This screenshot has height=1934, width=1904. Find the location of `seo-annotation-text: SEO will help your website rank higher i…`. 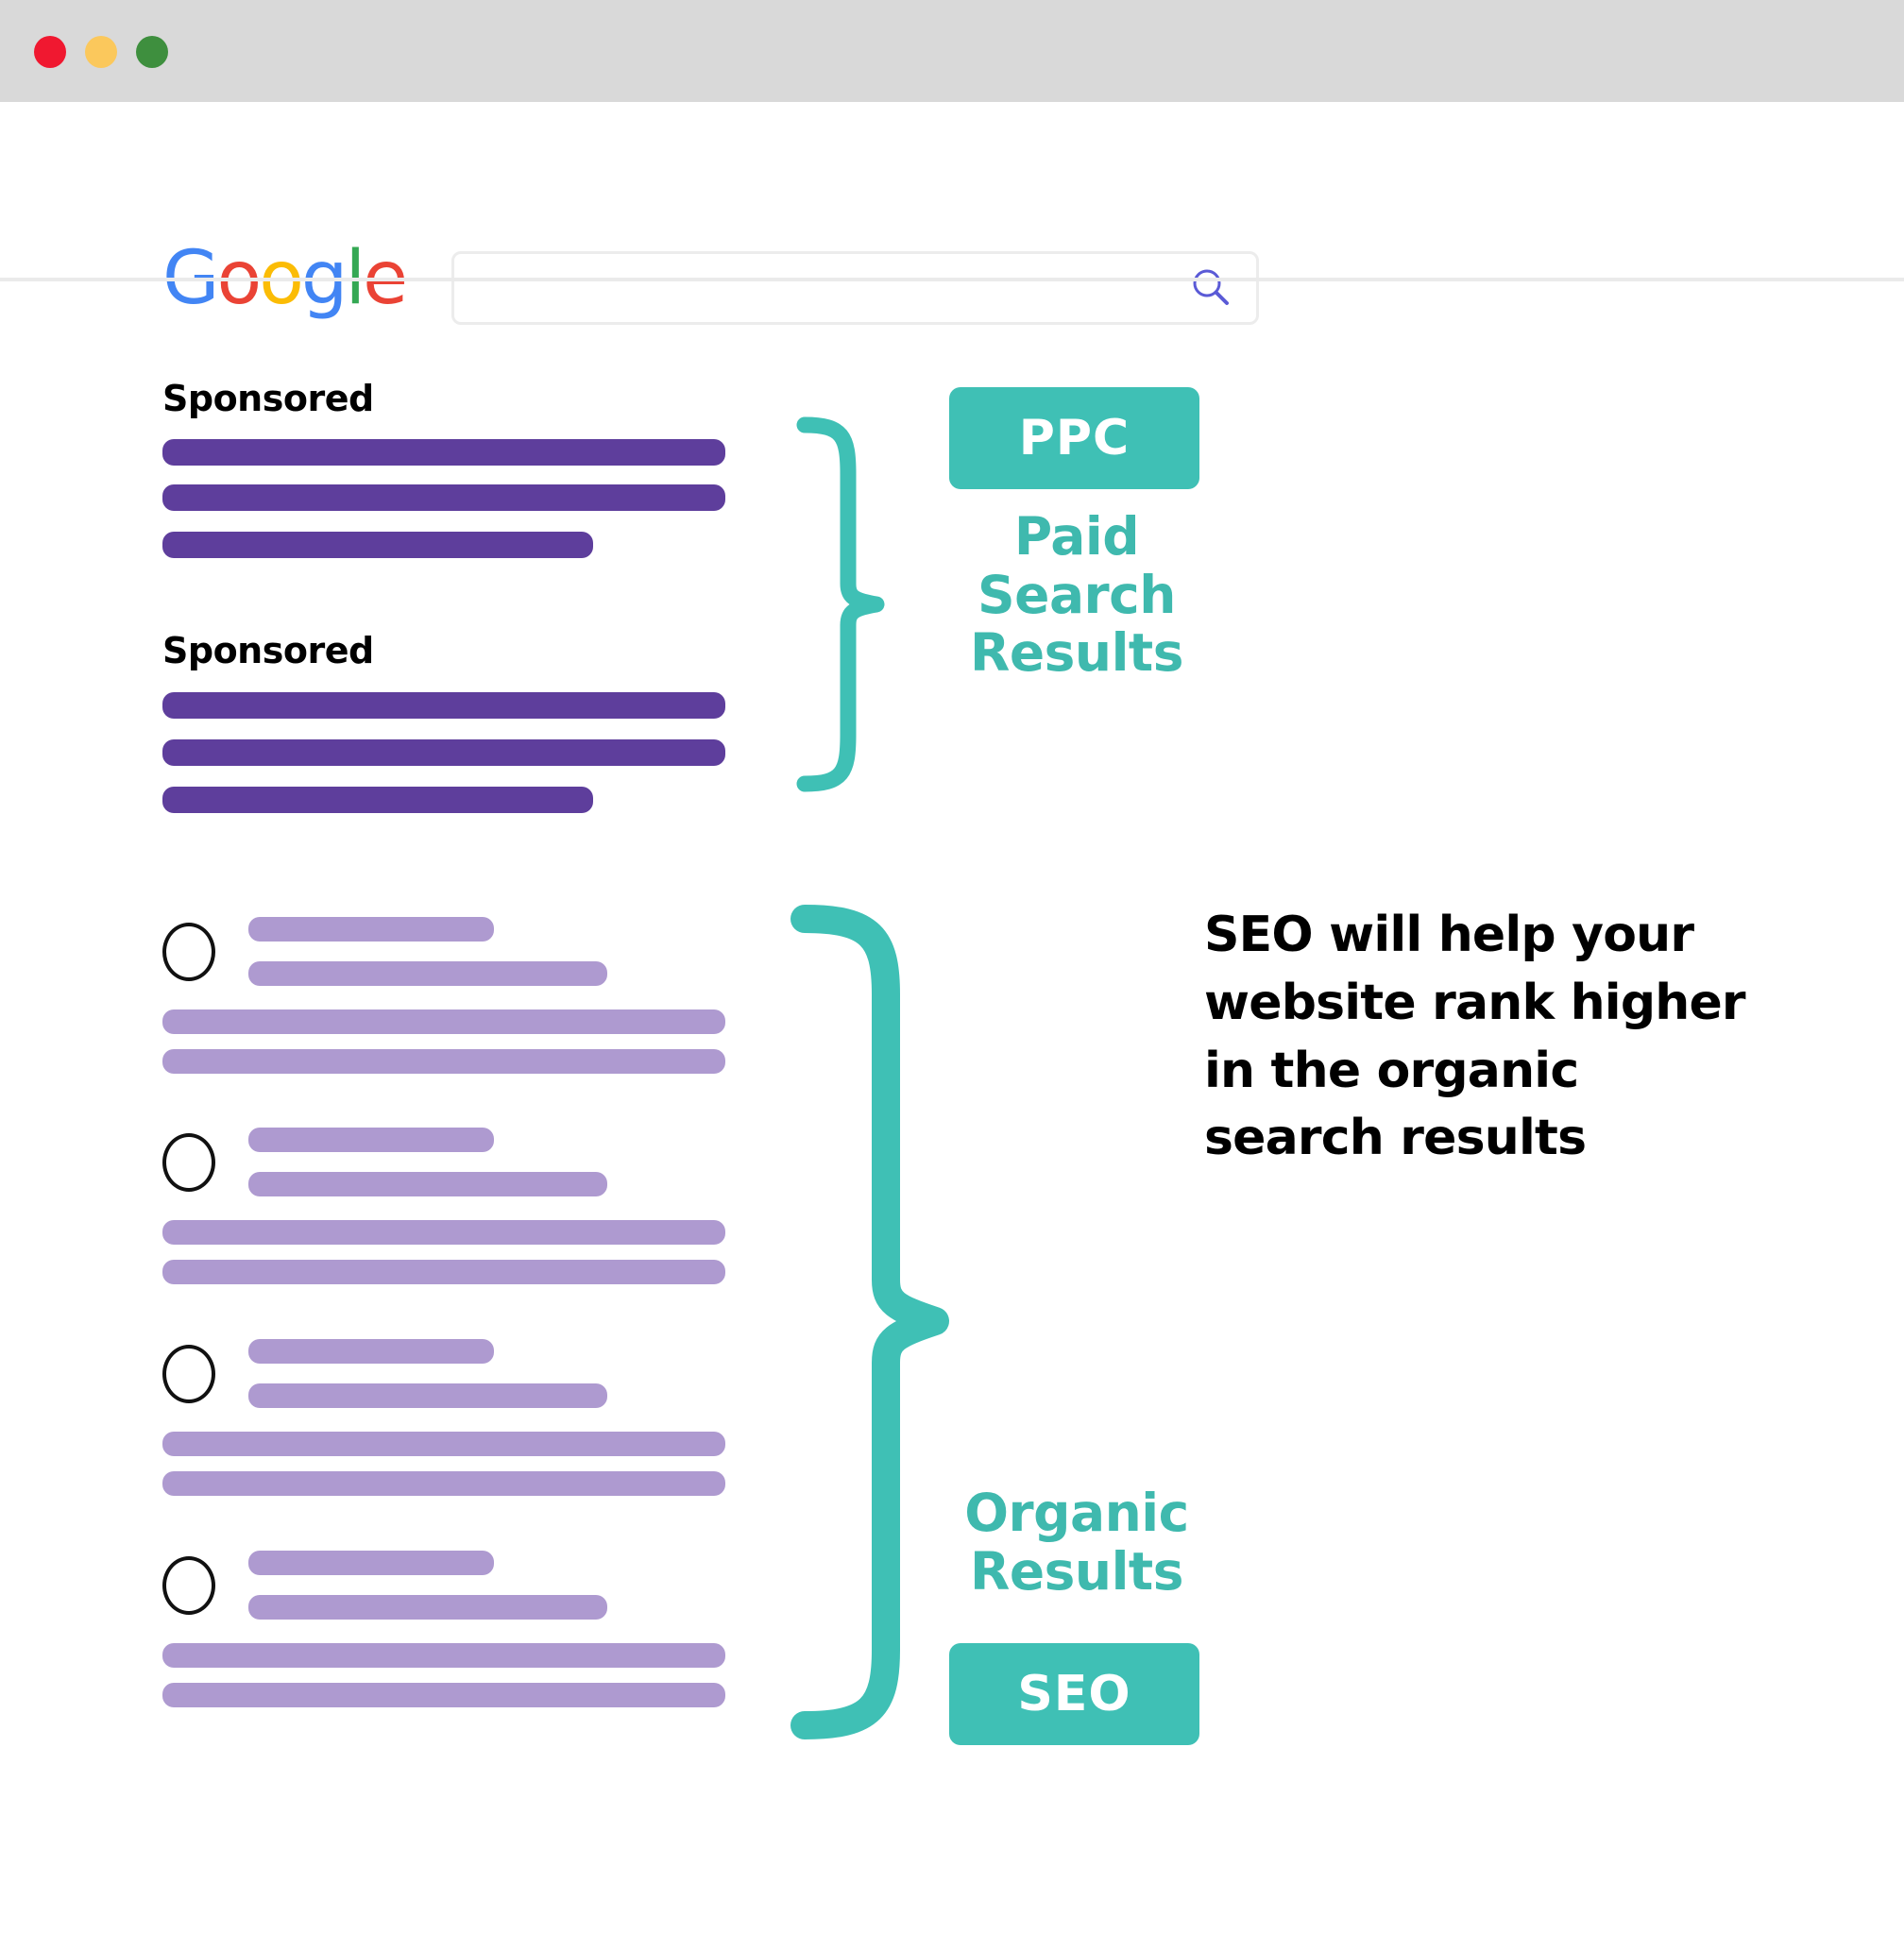

seo-annotation-text: SEO will help your website rank higher i… is located at coordinates (1475, 1037).